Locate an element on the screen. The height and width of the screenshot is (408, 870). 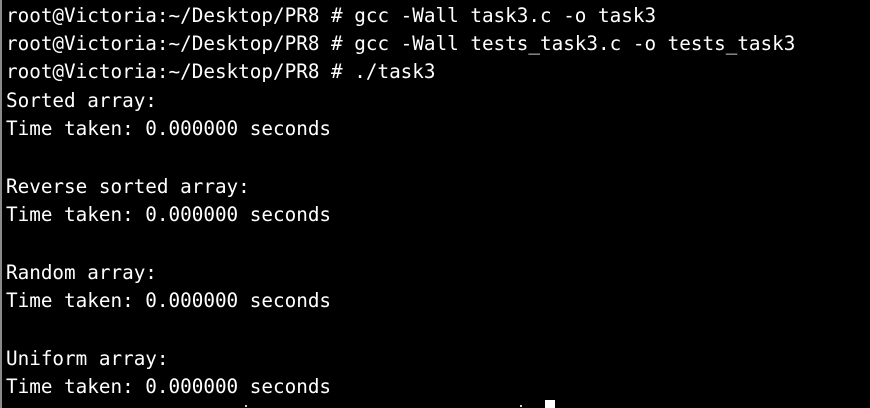
terminal-cursor is located at coordinates (550, 404).